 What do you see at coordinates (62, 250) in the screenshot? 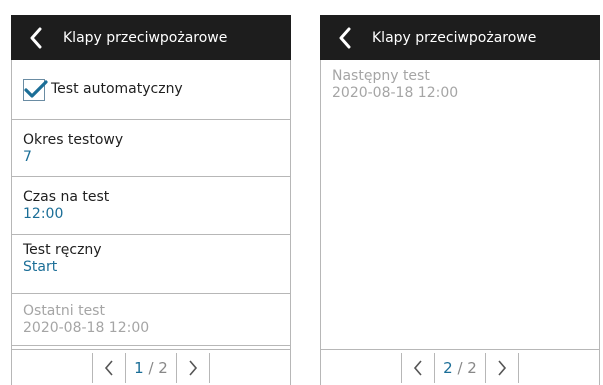
I see `reczny-label: Test ręczny` at bounding box center [62, 250].